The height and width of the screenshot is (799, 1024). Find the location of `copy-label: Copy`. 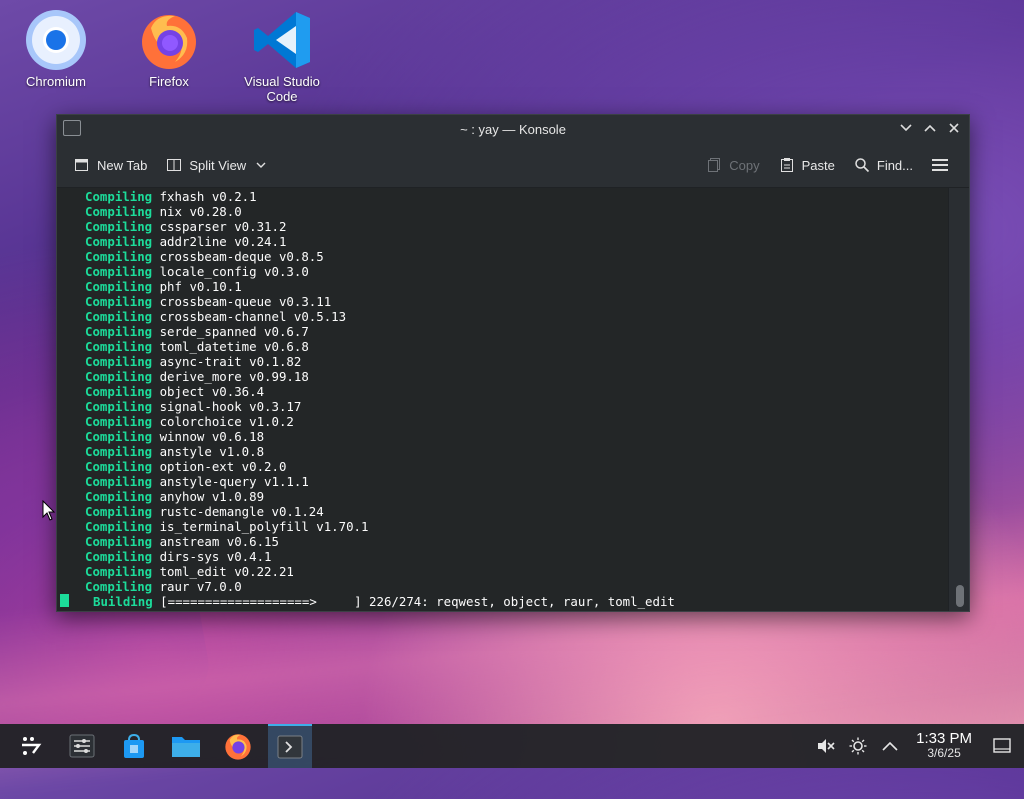

copy-label: Copy is located at coordinates (744, 165).